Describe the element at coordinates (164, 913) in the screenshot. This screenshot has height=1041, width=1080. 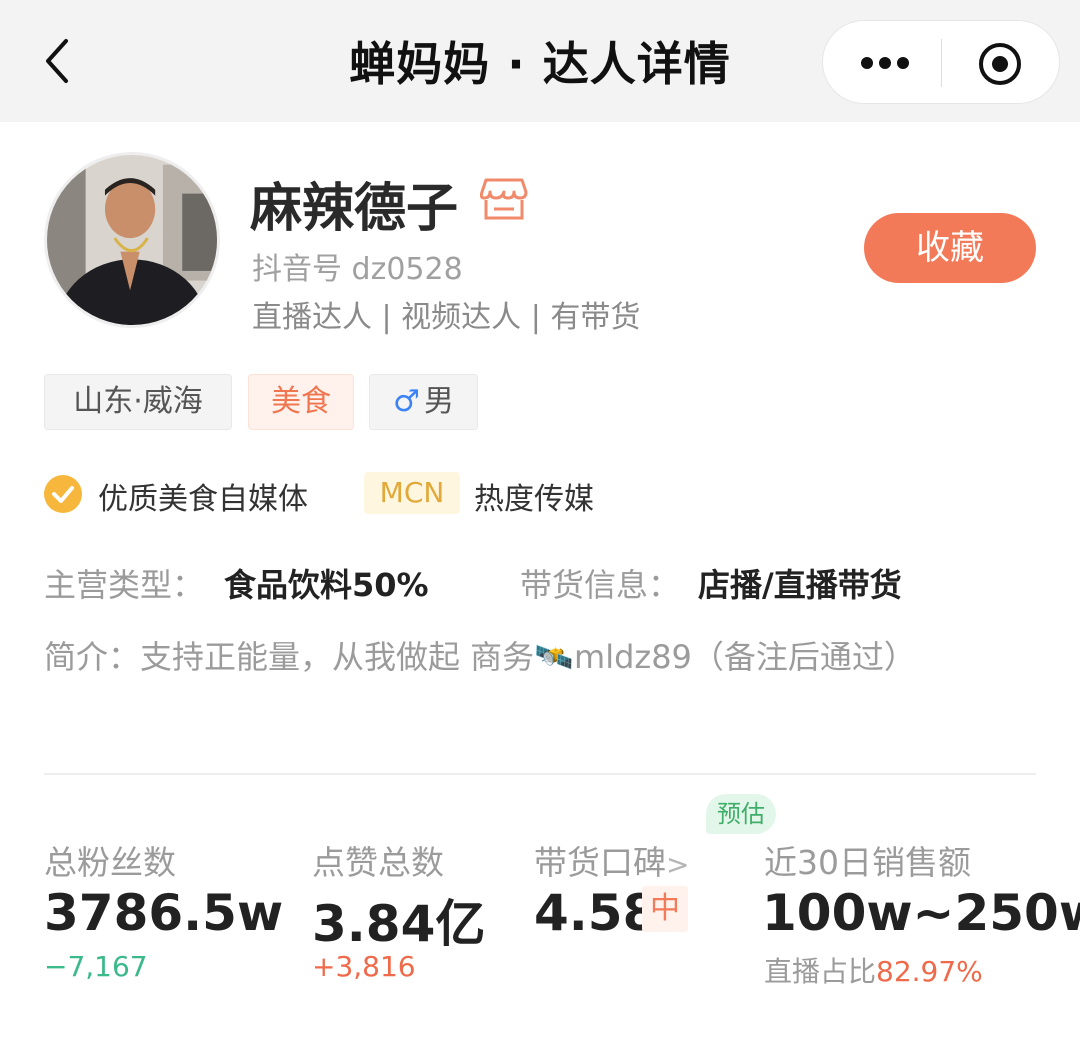
I see `fans-value: 3786.5w` at that location.